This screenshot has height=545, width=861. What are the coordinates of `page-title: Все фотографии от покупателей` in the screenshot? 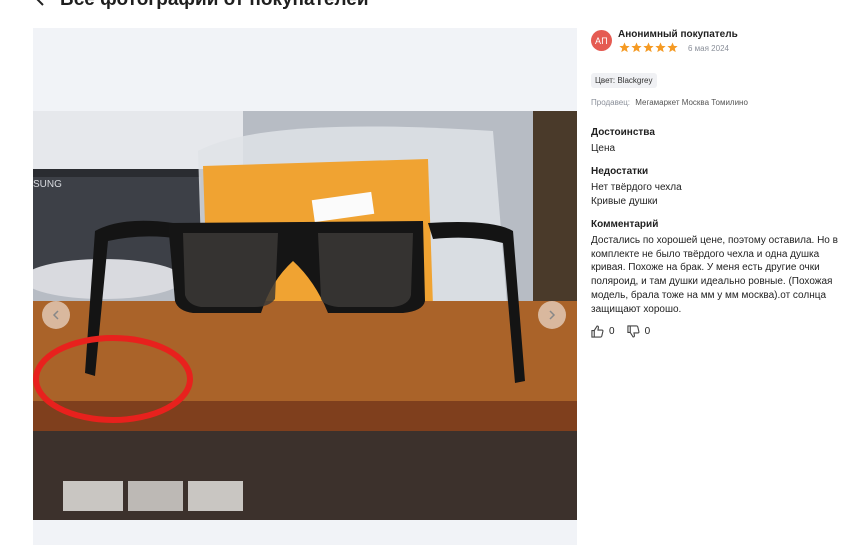 It's located at (214, 5).